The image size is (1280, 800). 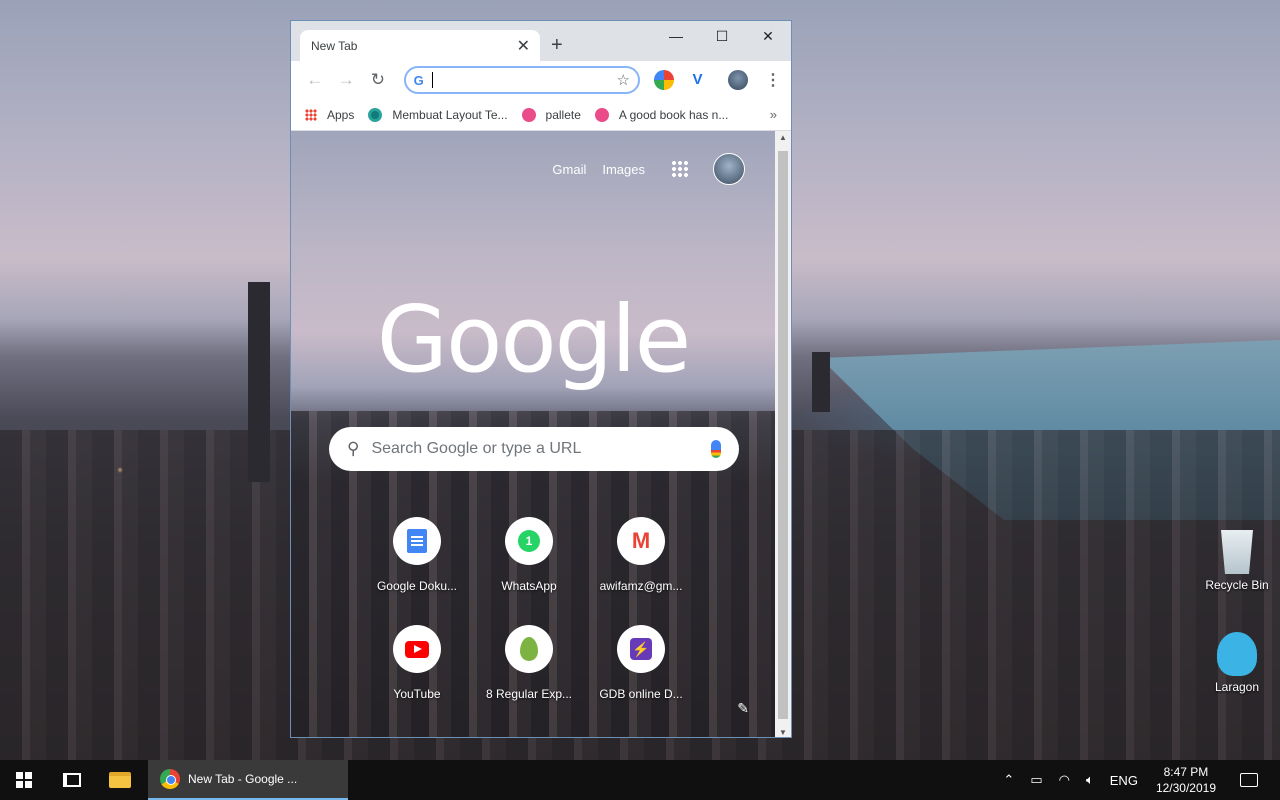 I want to click on system-tray: ⌃ ▭ ◠ 🔈︎ ENG 8:47 PM 12/30/2019, so click(x=1137, y=780).